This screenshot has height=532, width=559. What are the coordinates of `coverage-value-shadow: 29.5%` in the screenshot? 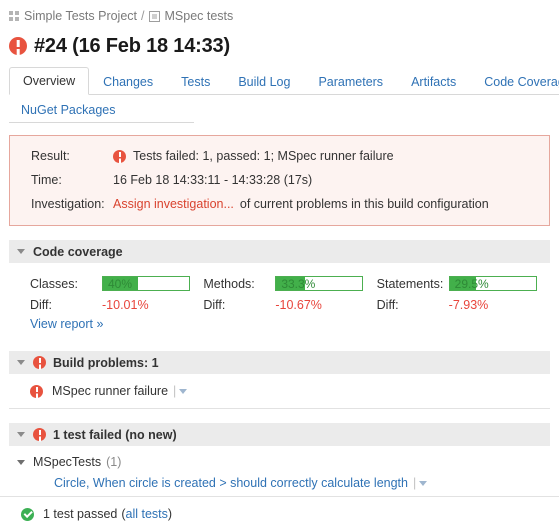 It's located at (471, 284).